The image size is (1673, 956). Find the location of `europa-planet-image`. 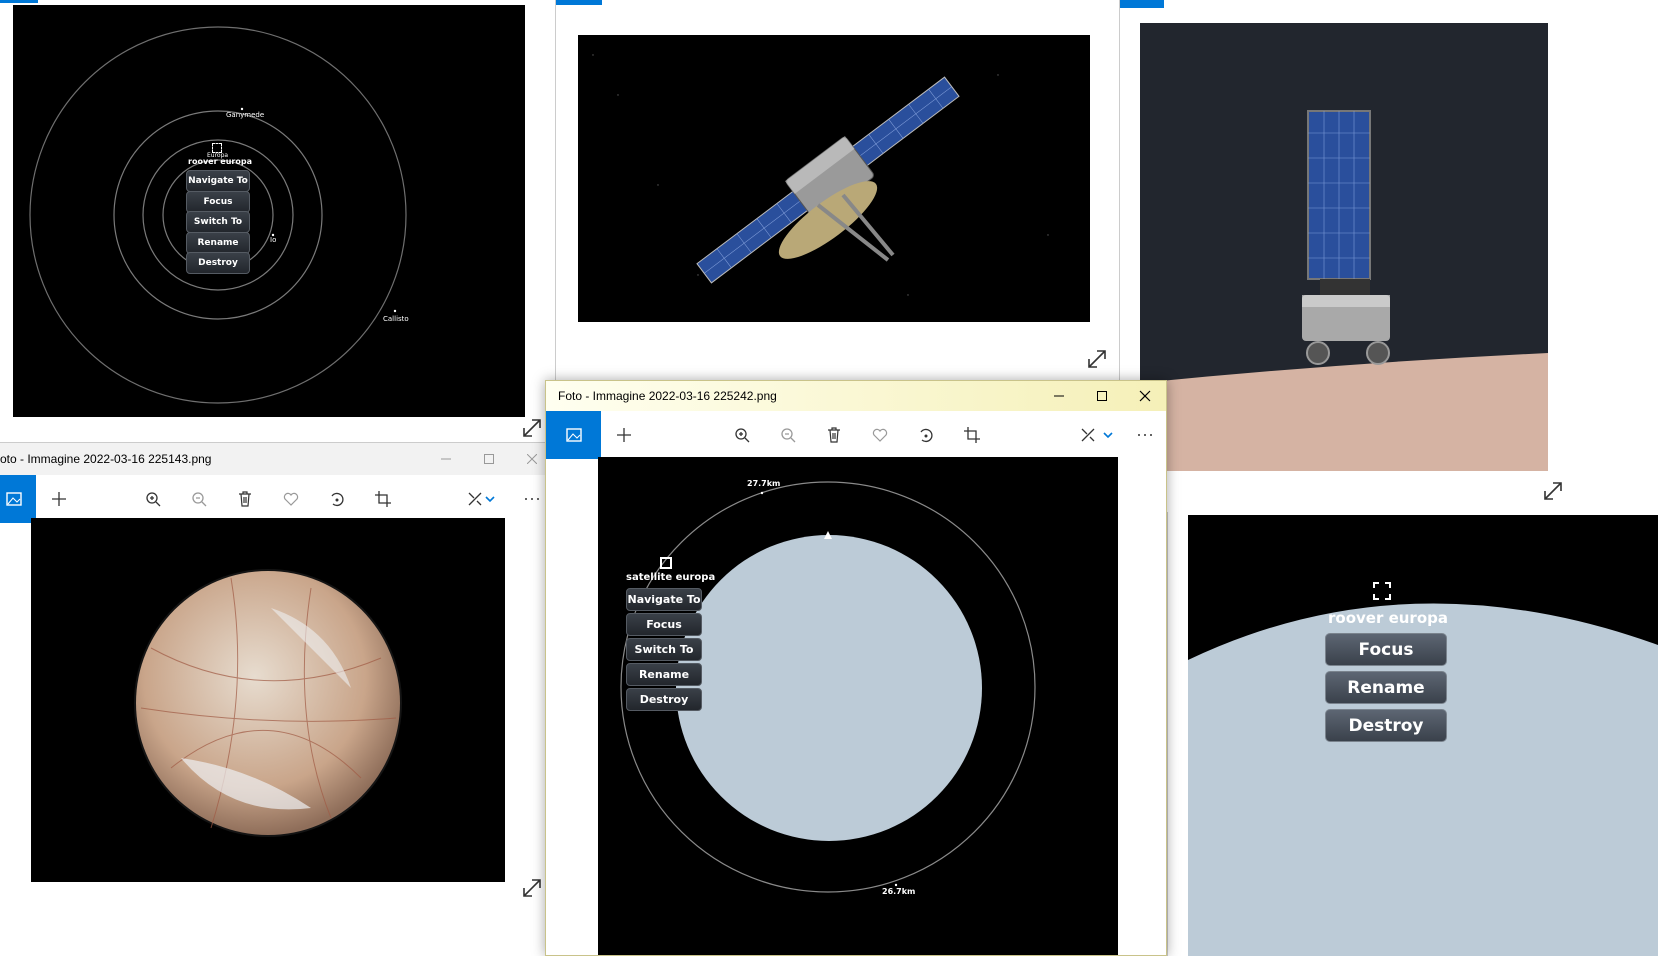

europa-planet-image is located at coordinates (268, 700).